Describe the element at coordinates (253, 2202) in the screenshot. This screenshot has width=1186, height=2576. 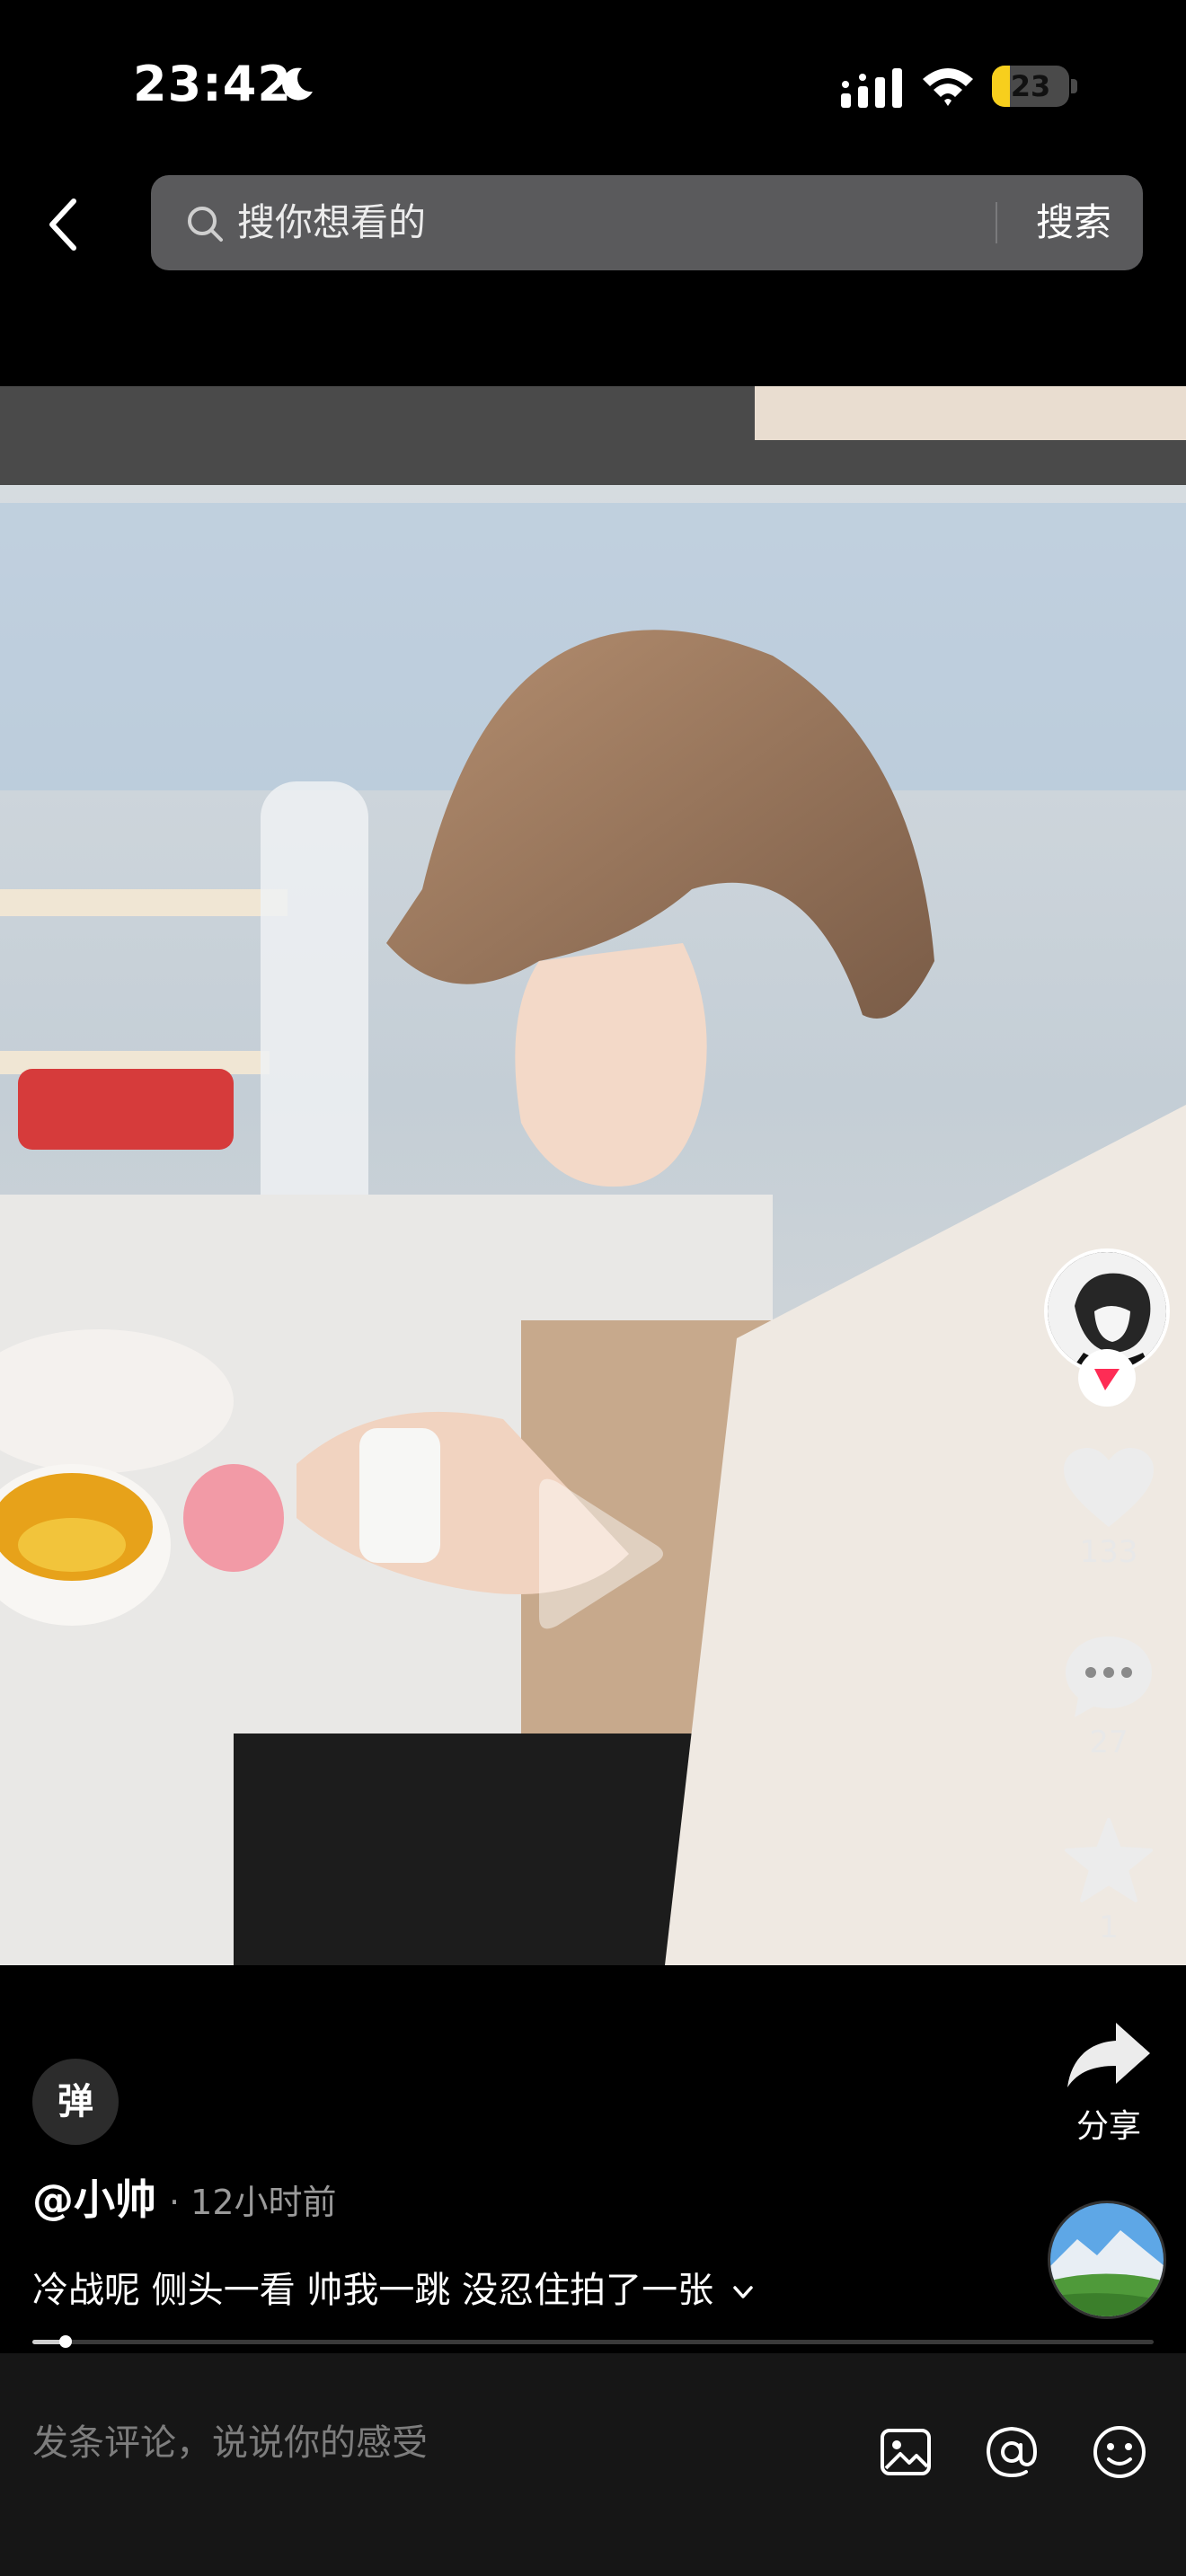
I see `post-time: · 12小时前` at that location.